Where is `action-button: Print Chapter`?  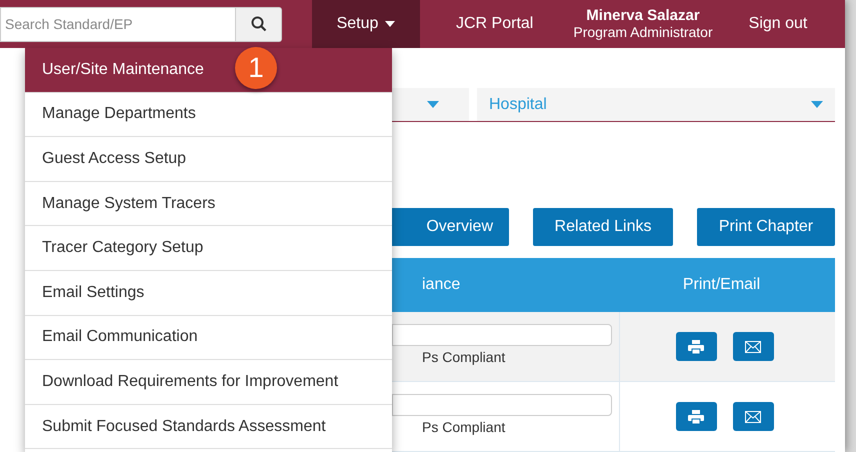
action-button: Print Chapter is located at coordinates (766, 227).